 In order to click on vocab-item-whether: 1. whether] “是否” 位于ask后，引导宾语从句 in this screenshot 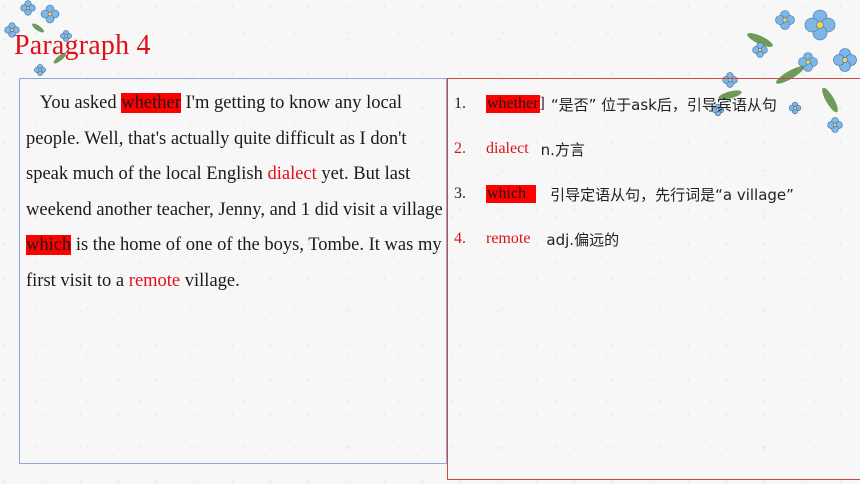, I will do `click(615, 104)`.